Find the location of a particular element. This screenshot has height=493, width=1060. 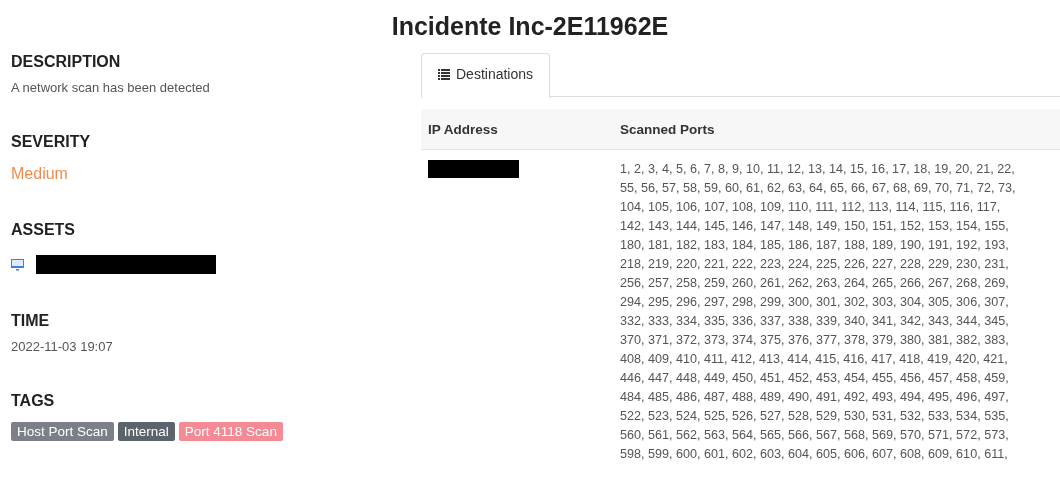

port-list-line: 560, 561, 562, 563, 564, 565, 566, 567, 568, 569, 570, 571, 572, 573, is located at coordinates (815, 435).